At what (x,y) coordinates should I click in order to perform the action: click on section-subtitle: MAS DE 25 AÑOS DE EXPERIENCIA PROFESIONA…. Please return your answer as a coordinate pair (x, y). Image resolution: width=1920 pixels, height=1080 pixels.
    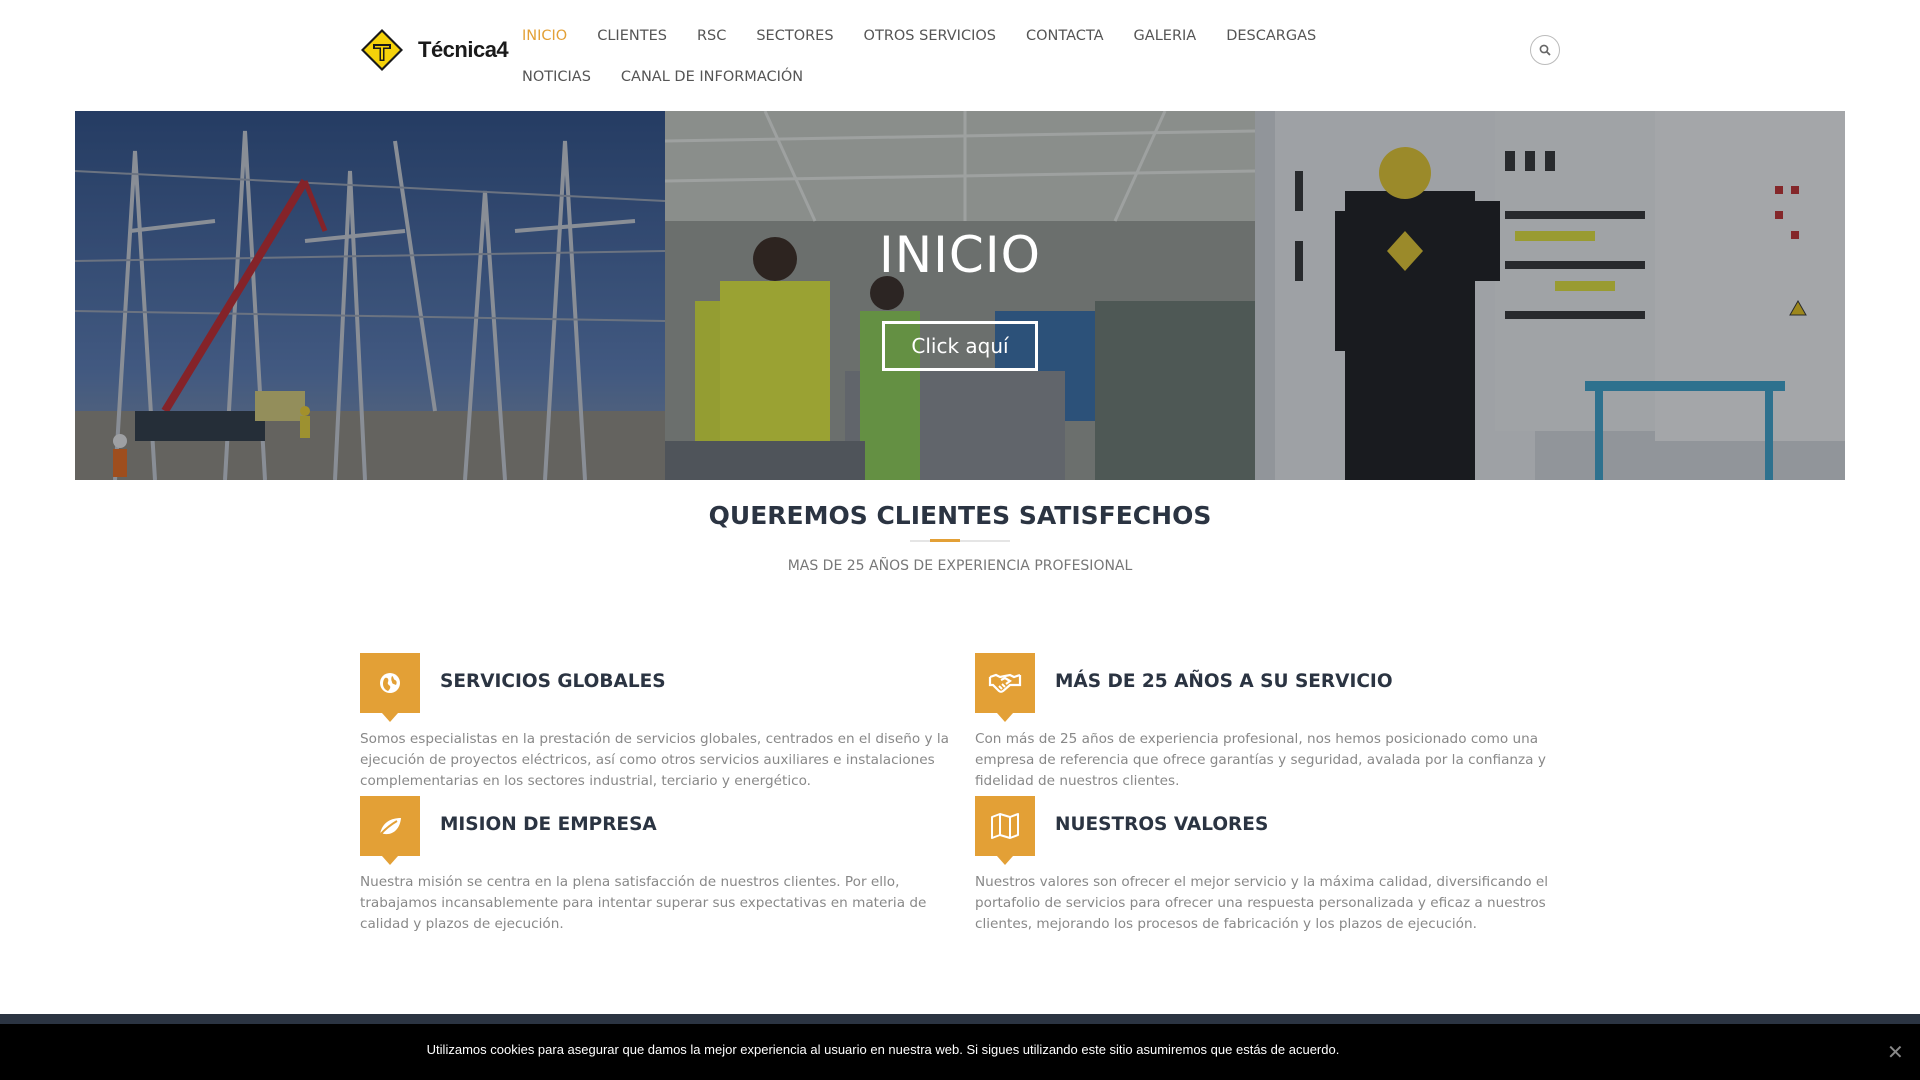
    Looking at the image, I should click on (960, 566).